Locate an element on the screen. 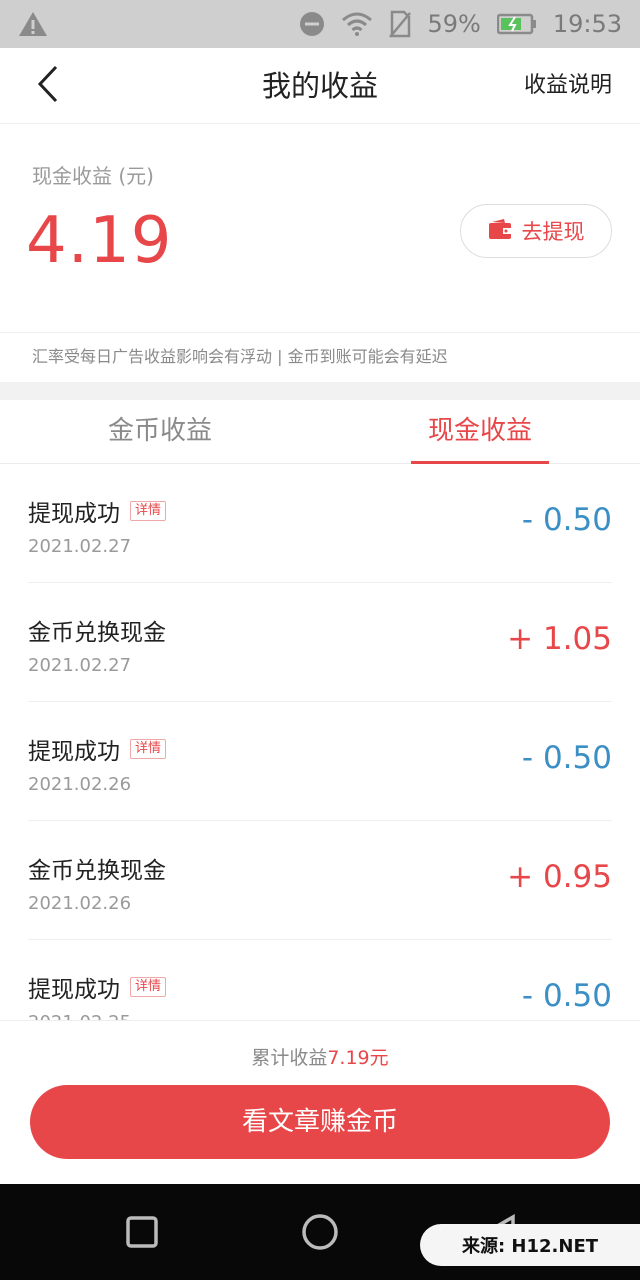  source-watermark: 来源: H12.NET is located at coordinates (530, 1245).